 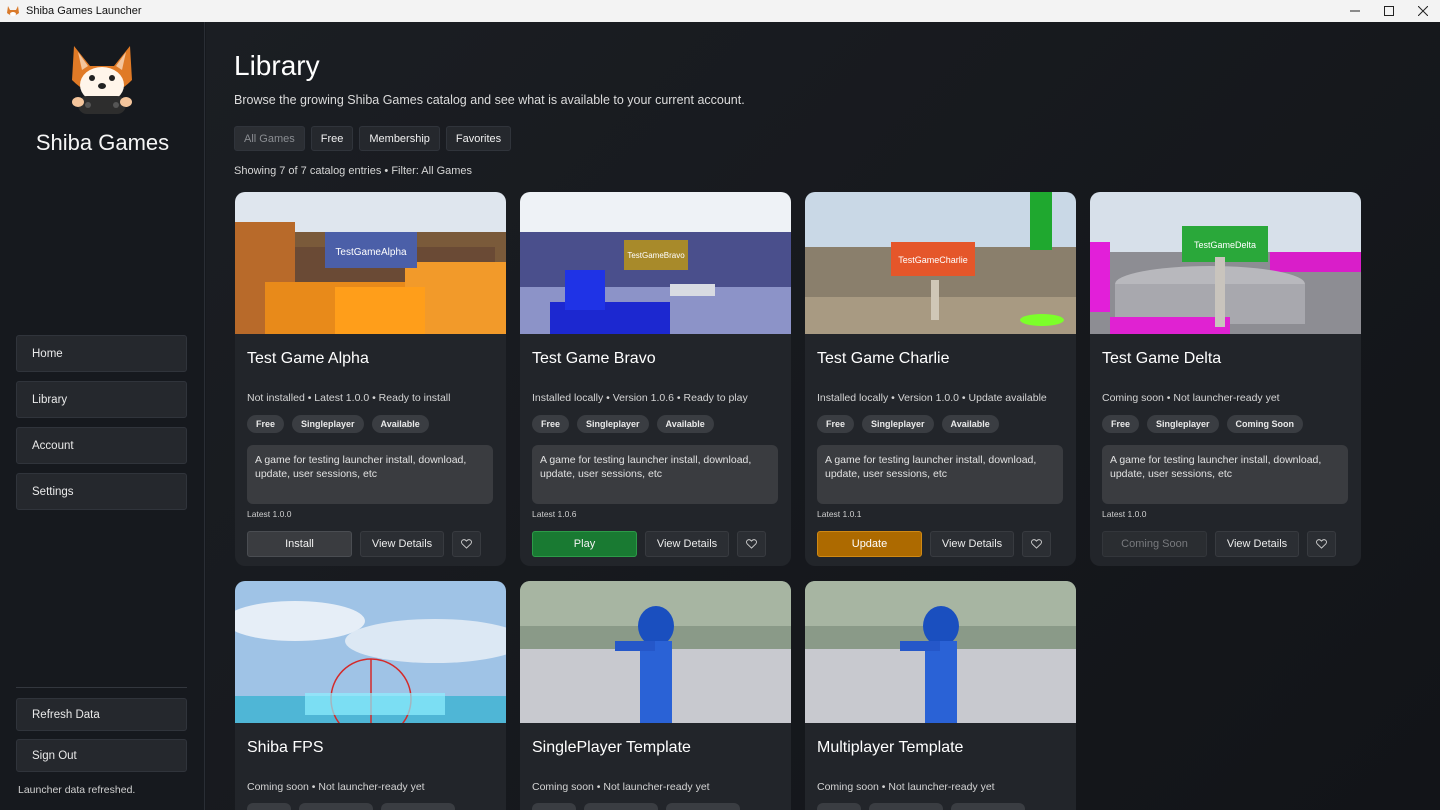 What do you see at coordinates (869, 544) in the screenshot?
I see `update-button: Update` at bounding box center [869, 544].